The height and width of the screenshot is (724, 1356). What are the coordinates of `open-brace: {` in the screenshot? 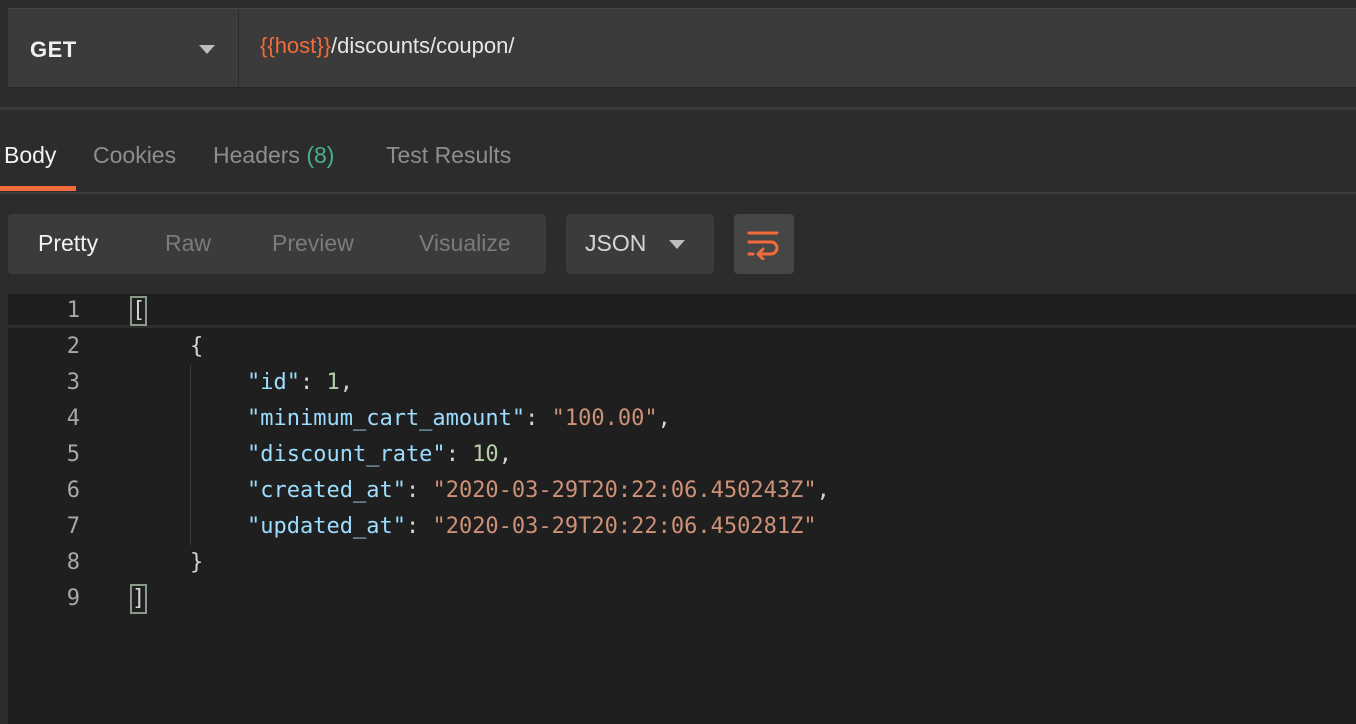 It's located at (197, 346).